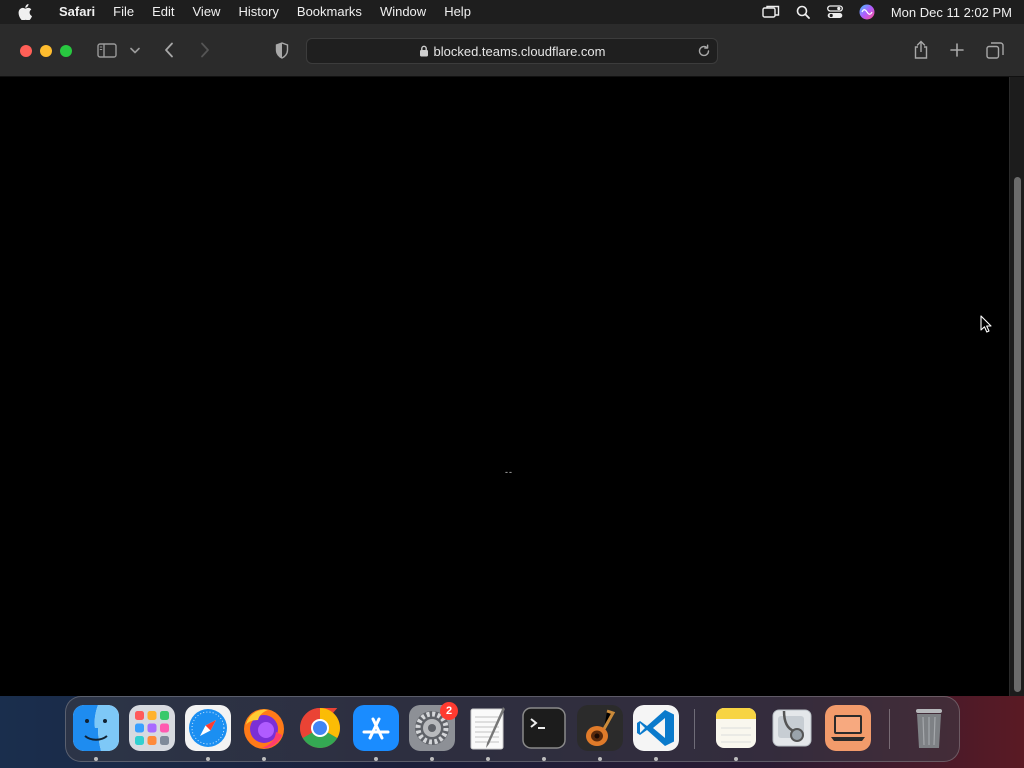  I want to click on dock-trash-icon, so click(929, 728).